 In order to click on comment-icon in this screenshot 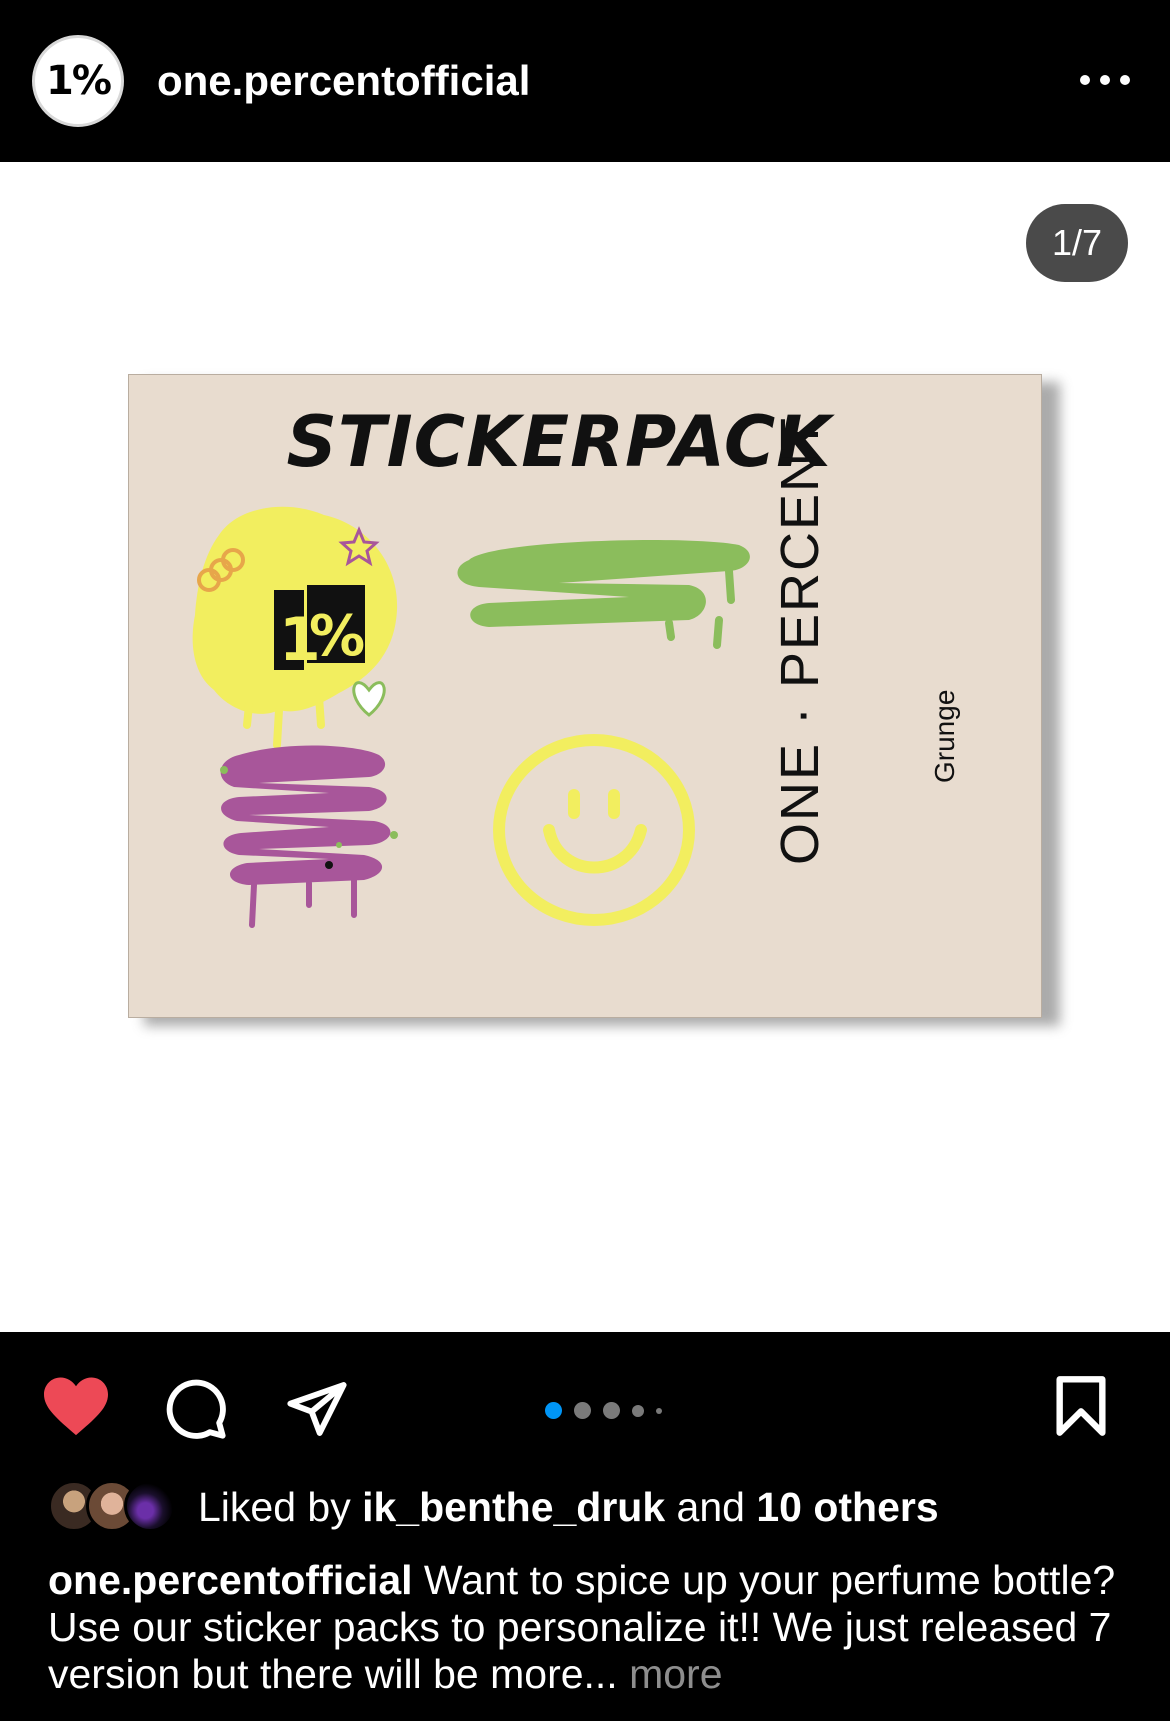, I will do `click(196, 1411)`.